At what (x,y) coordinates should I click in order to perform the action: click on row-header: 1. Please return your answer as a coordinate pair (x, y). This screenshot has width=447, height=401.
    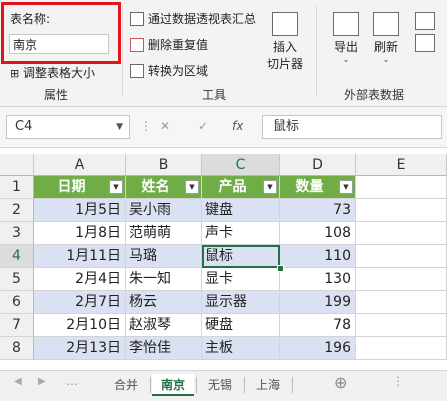
    Looking at the image, I should click on (17, 187).